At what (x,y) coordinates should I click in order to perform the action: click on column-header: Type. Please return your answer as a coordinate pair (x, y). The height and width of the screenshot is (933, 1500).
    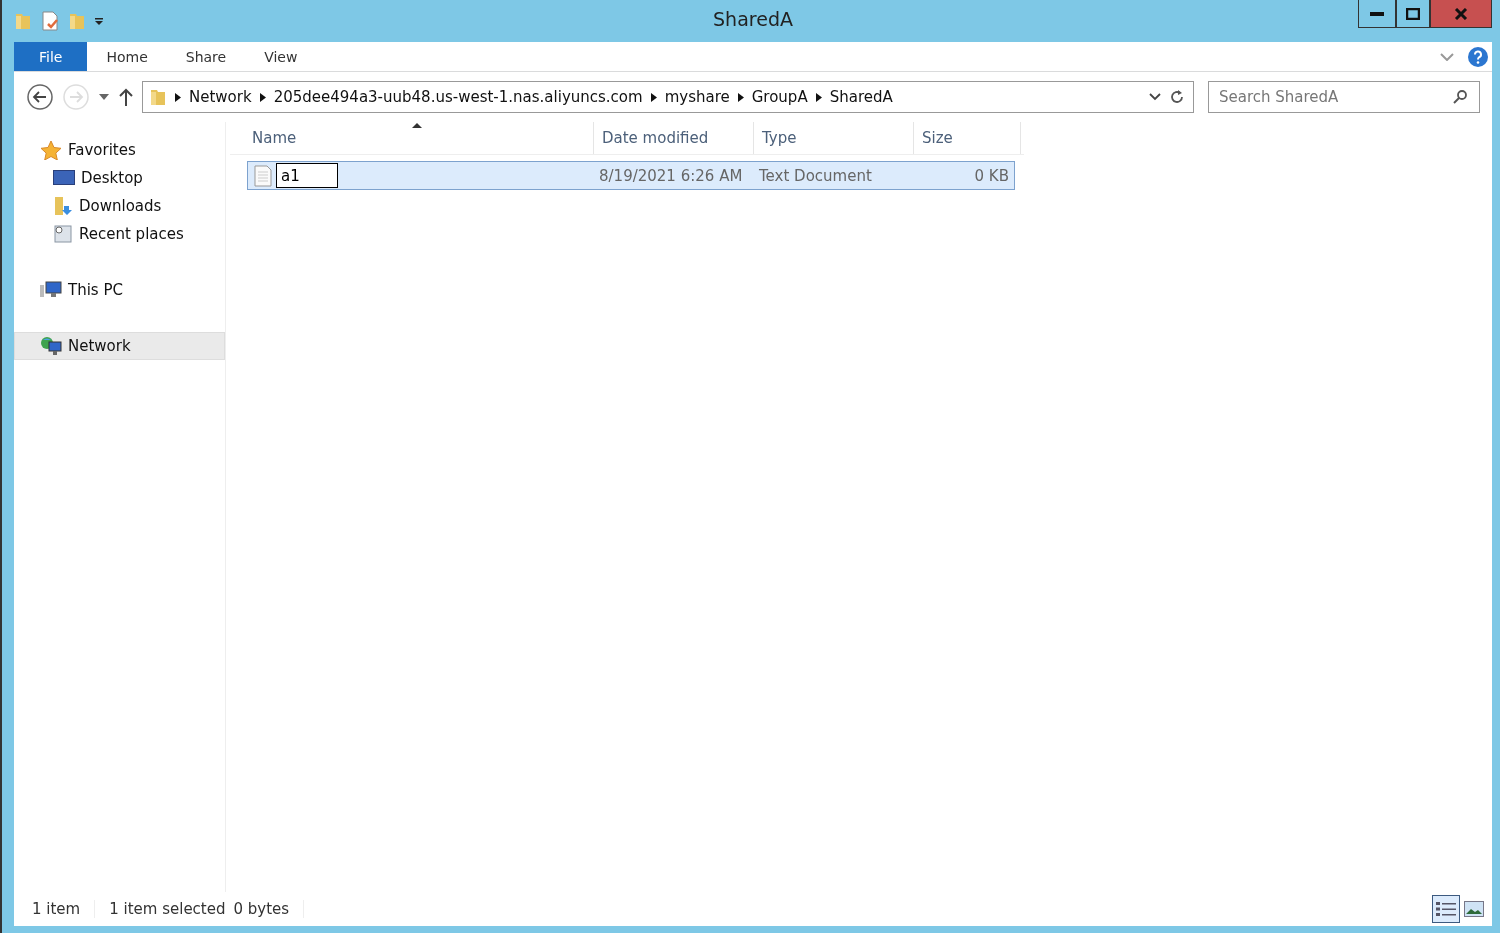
    Looking at the image, I should click on (834, 138).